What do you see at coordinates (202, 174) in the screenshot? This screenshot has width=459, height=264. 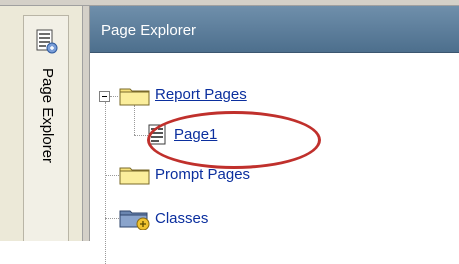 I see `tree-item-prompt-pages: Prompt Pages` at bounding box center [202, 174].